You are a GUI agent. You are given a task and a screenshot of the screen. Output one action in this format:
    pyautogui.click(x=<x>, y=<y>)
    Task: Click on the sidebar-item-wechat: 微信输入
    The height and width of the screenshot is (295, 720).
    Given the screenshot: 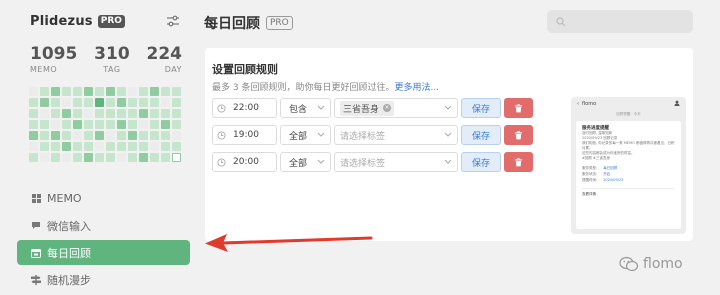 What is the action you would take?
    pyautogui.click(x=103, y=225)
    